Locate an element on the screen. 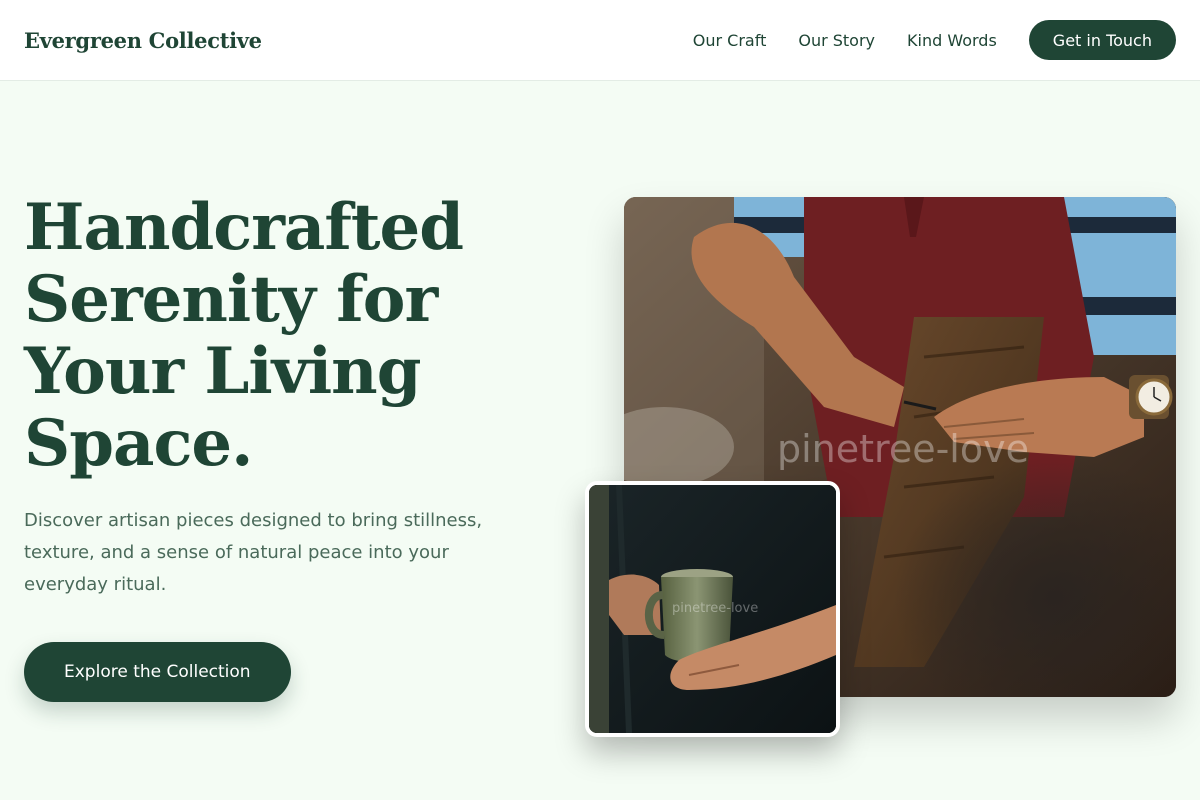  hero-title-line: Handcrafted is located at coordinates (244, 227).